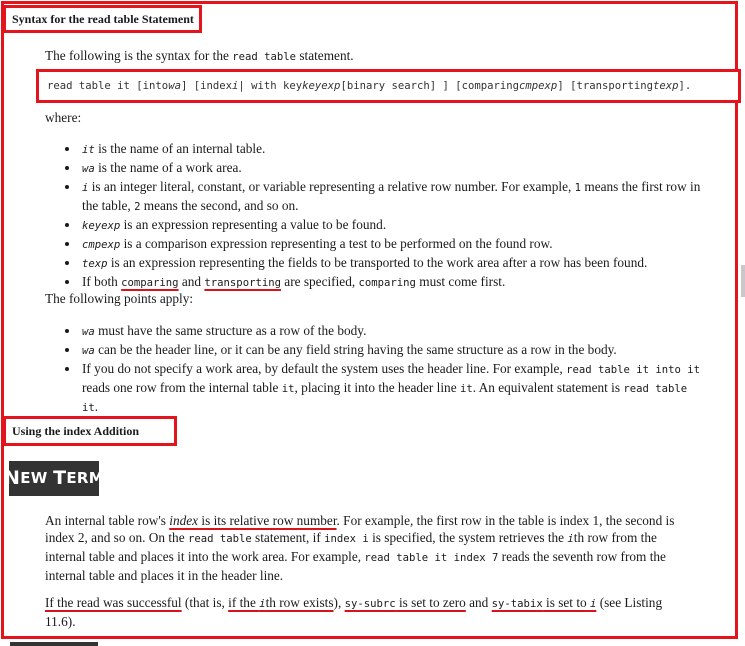 Image resolution: width=745 pixels, height=646 pixels. I want to click on code-comparing-underlined: comparing, so click(150, 283).